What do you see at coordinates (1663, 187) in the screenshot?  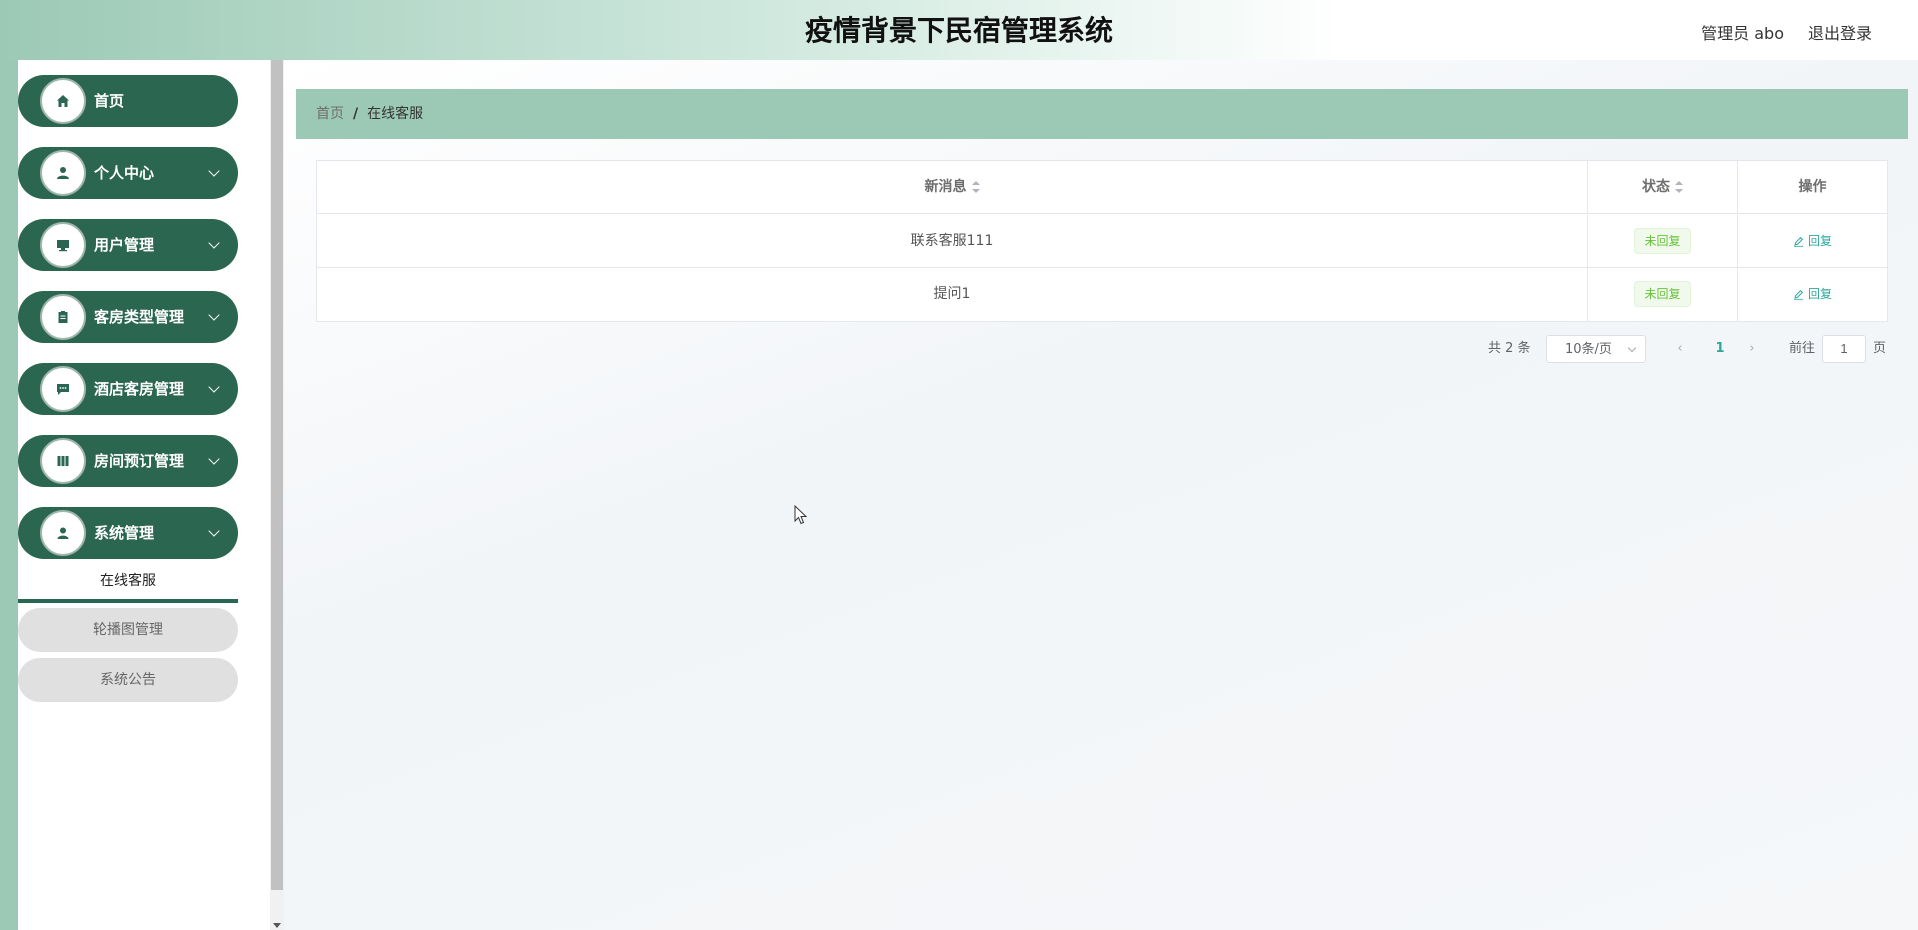 I see `column-header-status: 状态` at bounding box center [1663, 187].